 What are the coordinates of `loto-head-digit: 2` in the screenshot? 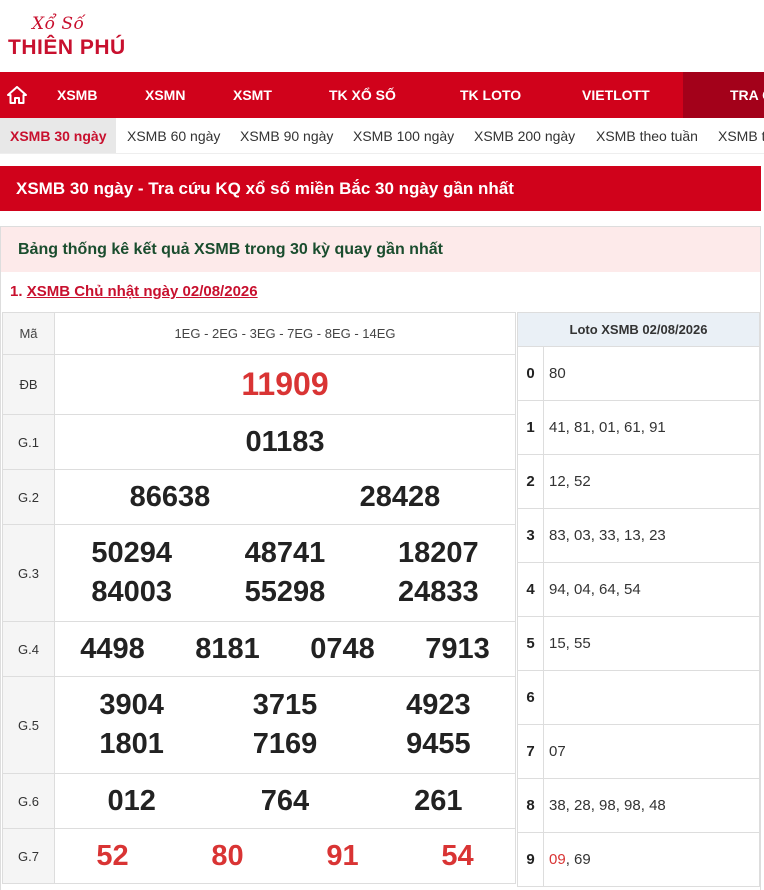 It's located at (530, 481).